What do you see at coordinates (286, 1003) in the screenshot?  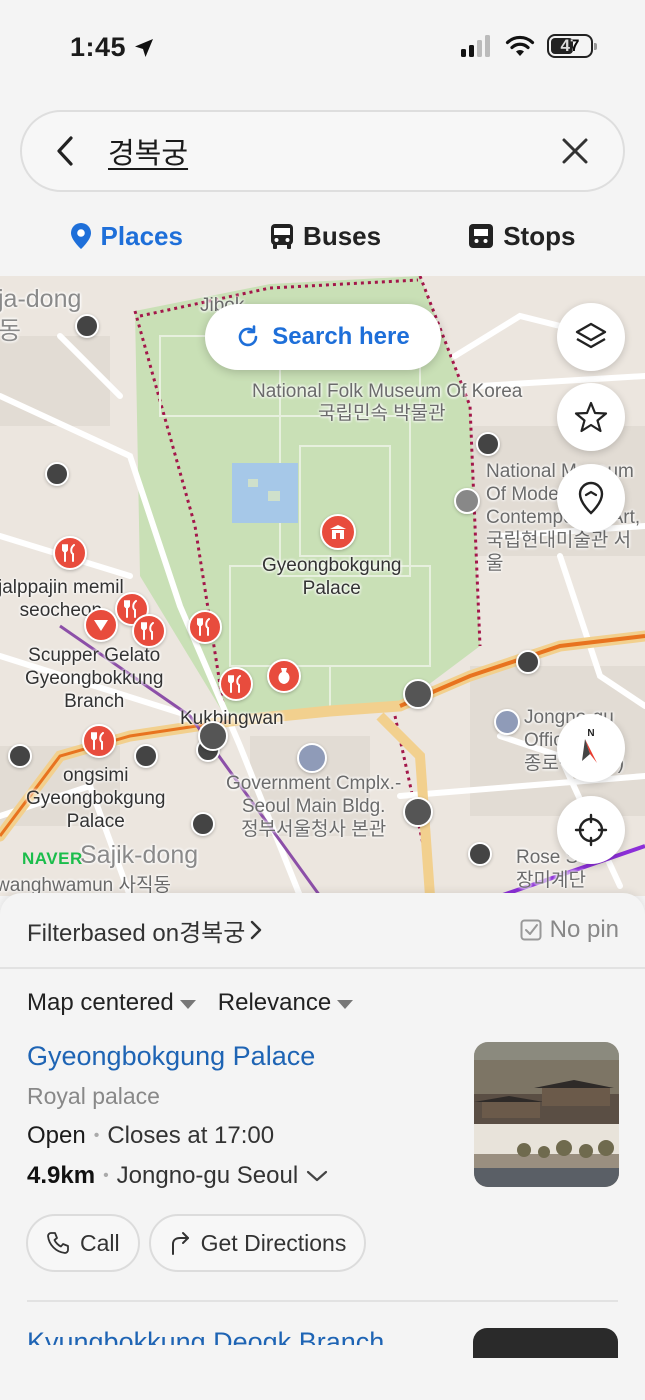 I see `relevance-dropdown: Relevance` at bounding box center [286, 1003].